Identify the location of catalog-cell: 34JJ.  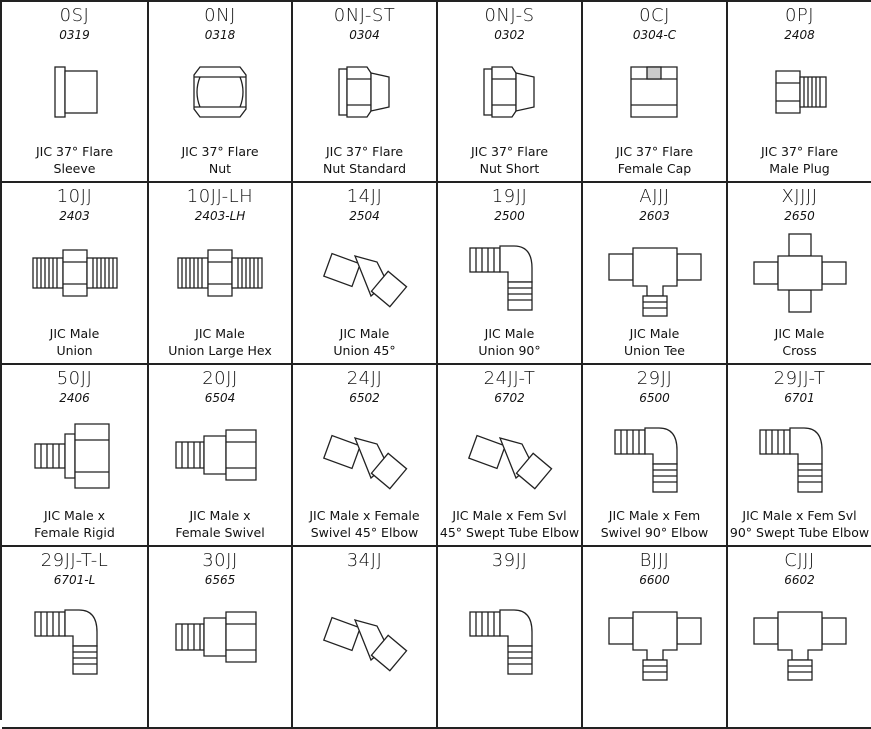
(365, 638).